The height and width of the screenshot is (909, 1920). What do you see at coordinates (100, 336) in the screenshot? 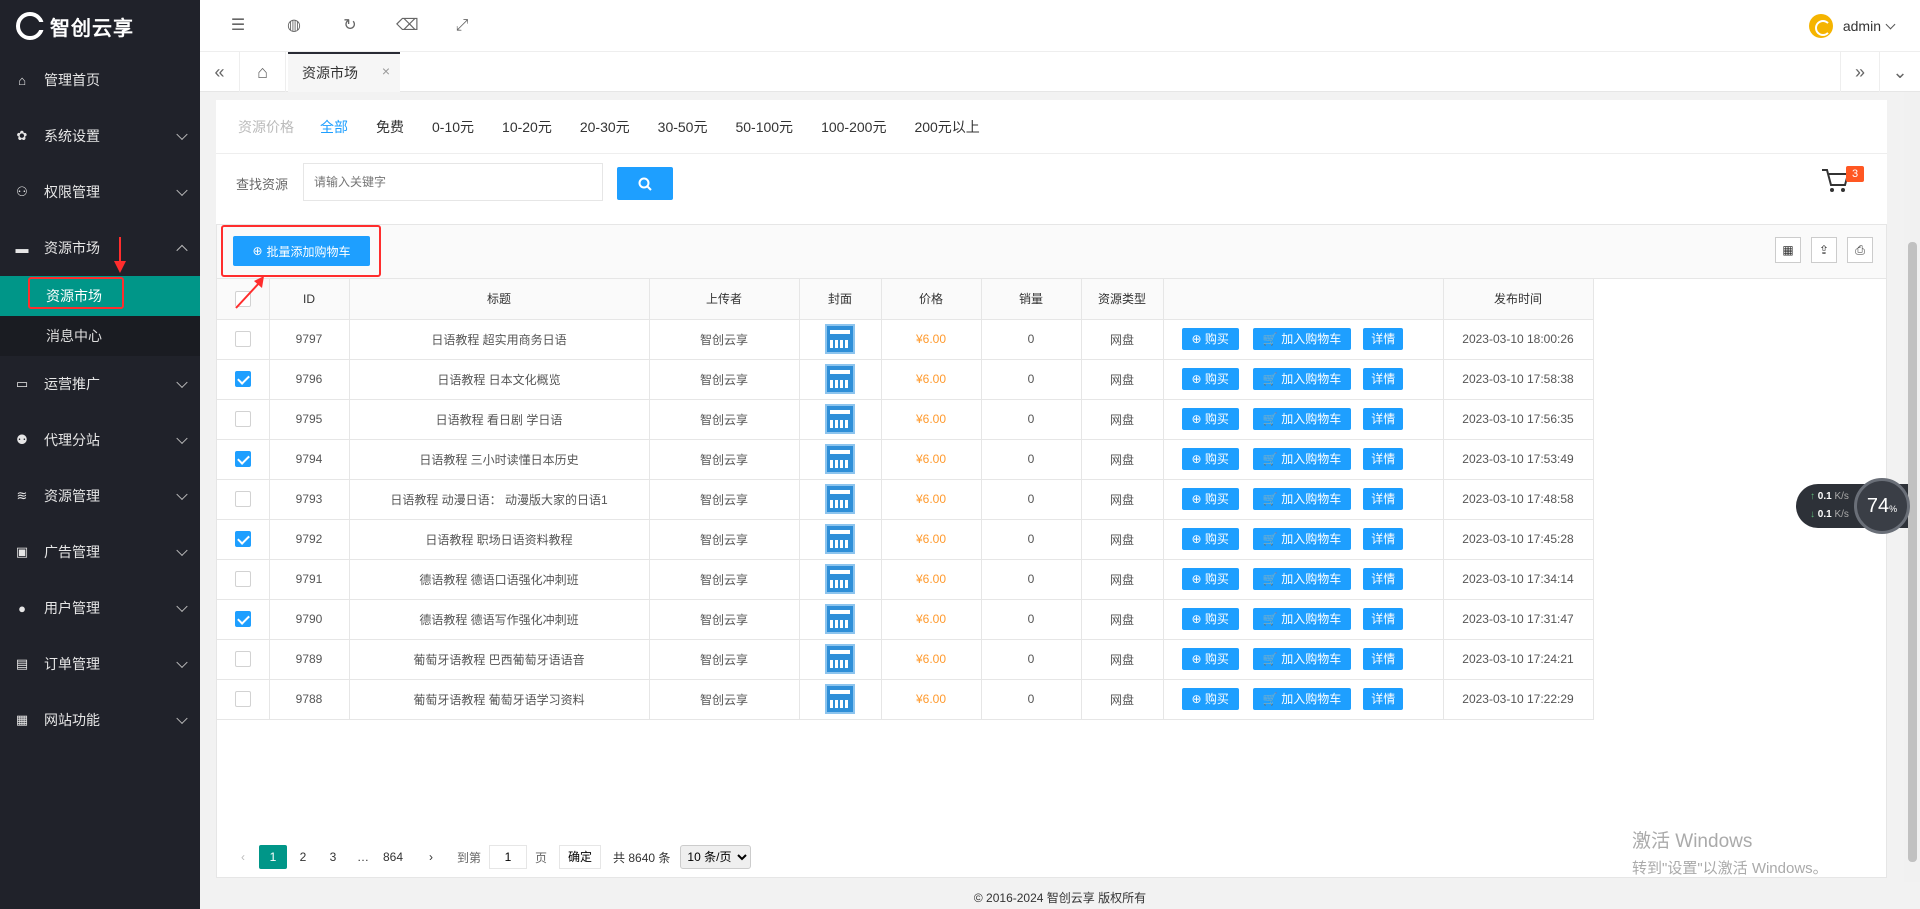
I see `submenu-item: 消息中心` at bounding box center [100, 336].